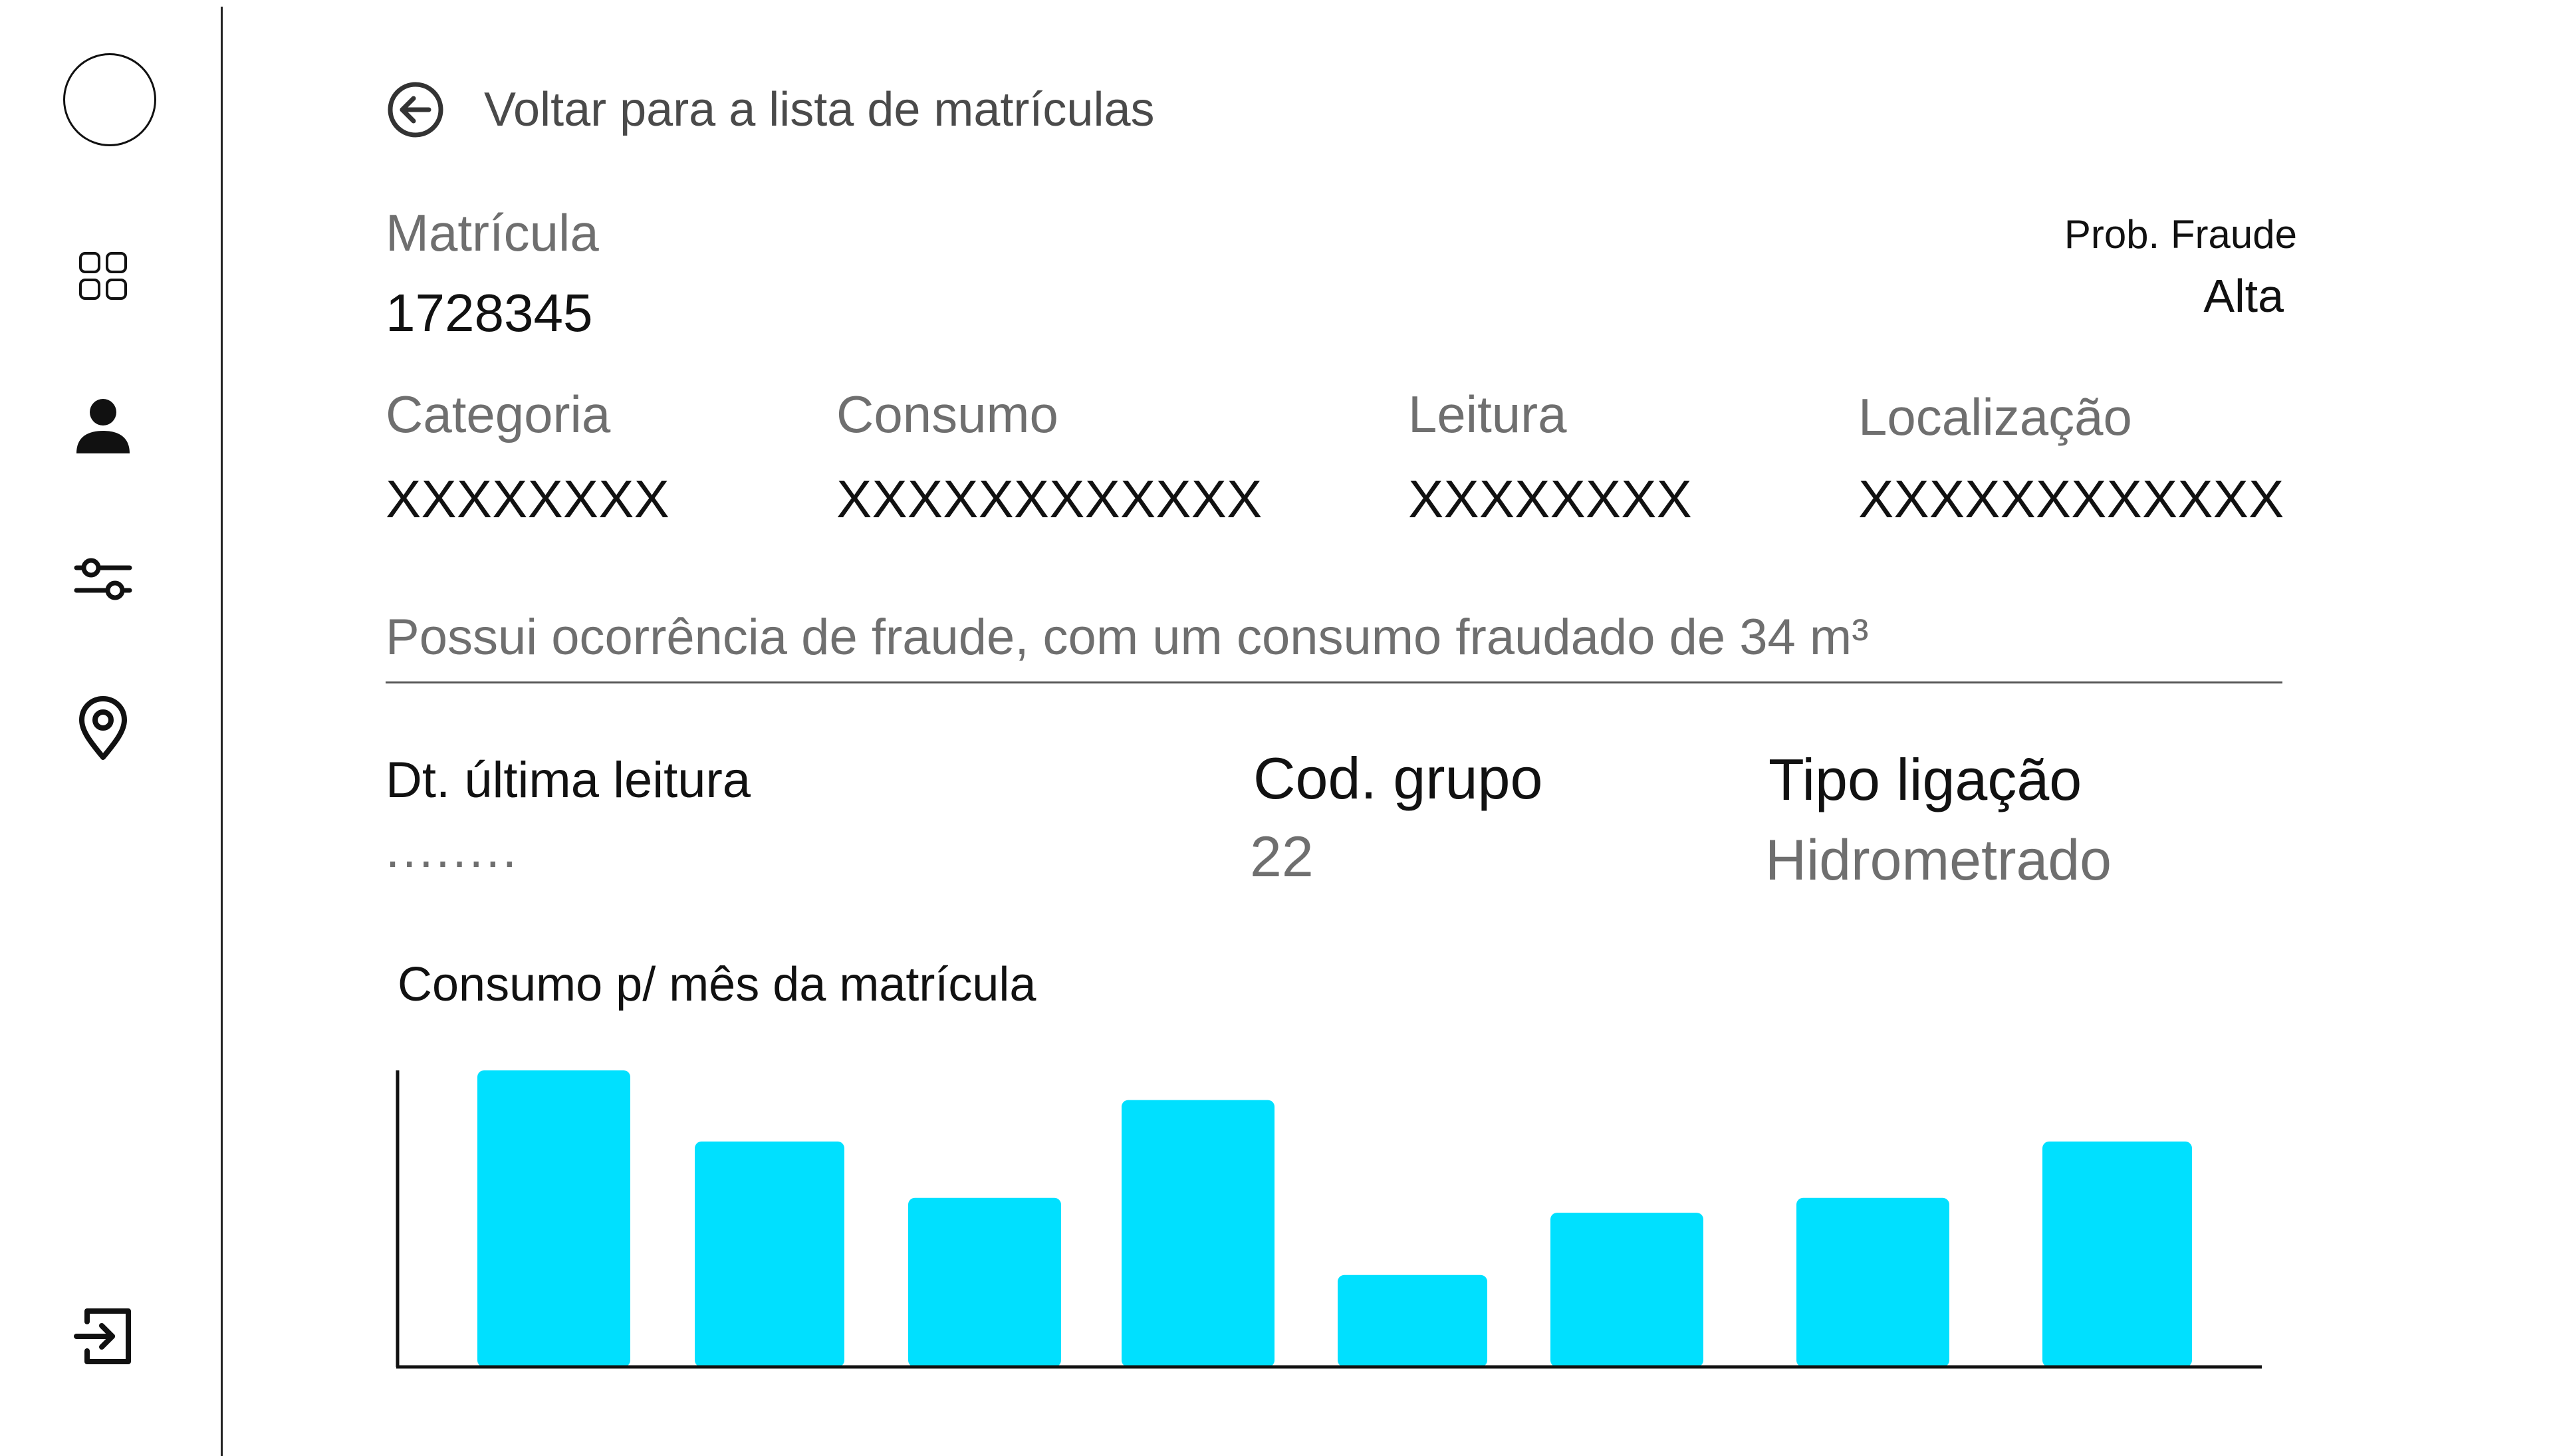  I want to click on back-link: Voltar para a lista de matrículas, so click(770, 110).